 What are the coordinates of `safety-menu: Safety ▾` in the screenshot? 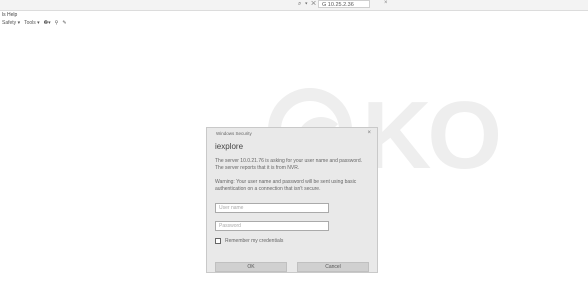 It's located at (11, 23).